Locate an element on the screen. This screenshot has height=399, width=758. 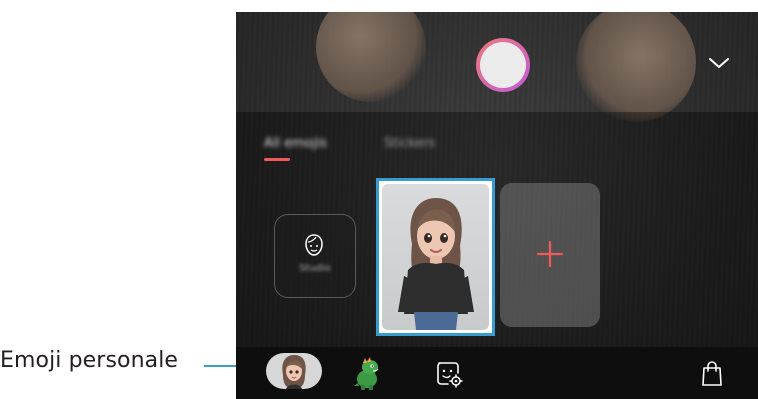
face-outline-icon is located at coordinates (314, 245).